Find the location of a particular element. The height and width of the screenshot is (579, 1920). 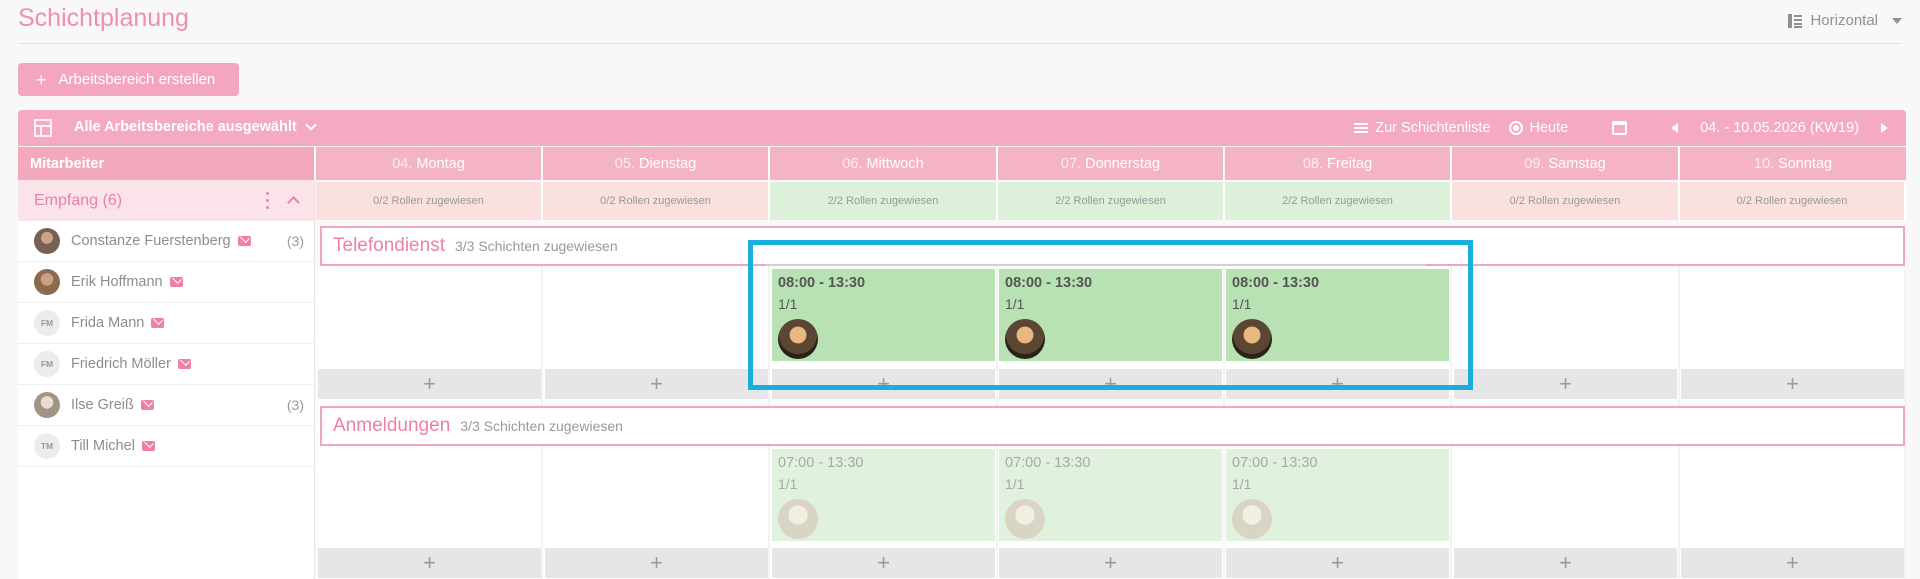

column-header-day: 04. Montag is located at coordinates (429, 163).